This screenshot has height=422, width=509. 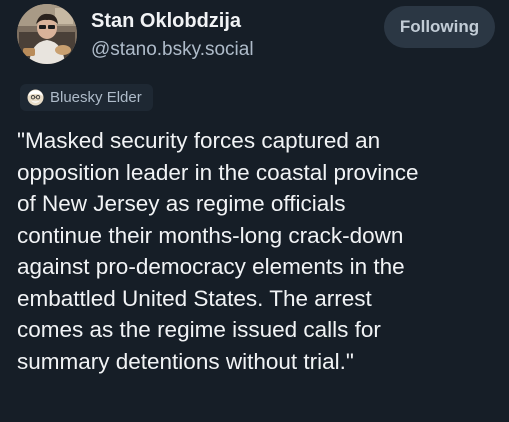 What do you see at coordinates (181, 203) in the screenshot?
I see `post-text-line: of New Jersey as regime officials` at bounding box center [181, 203].